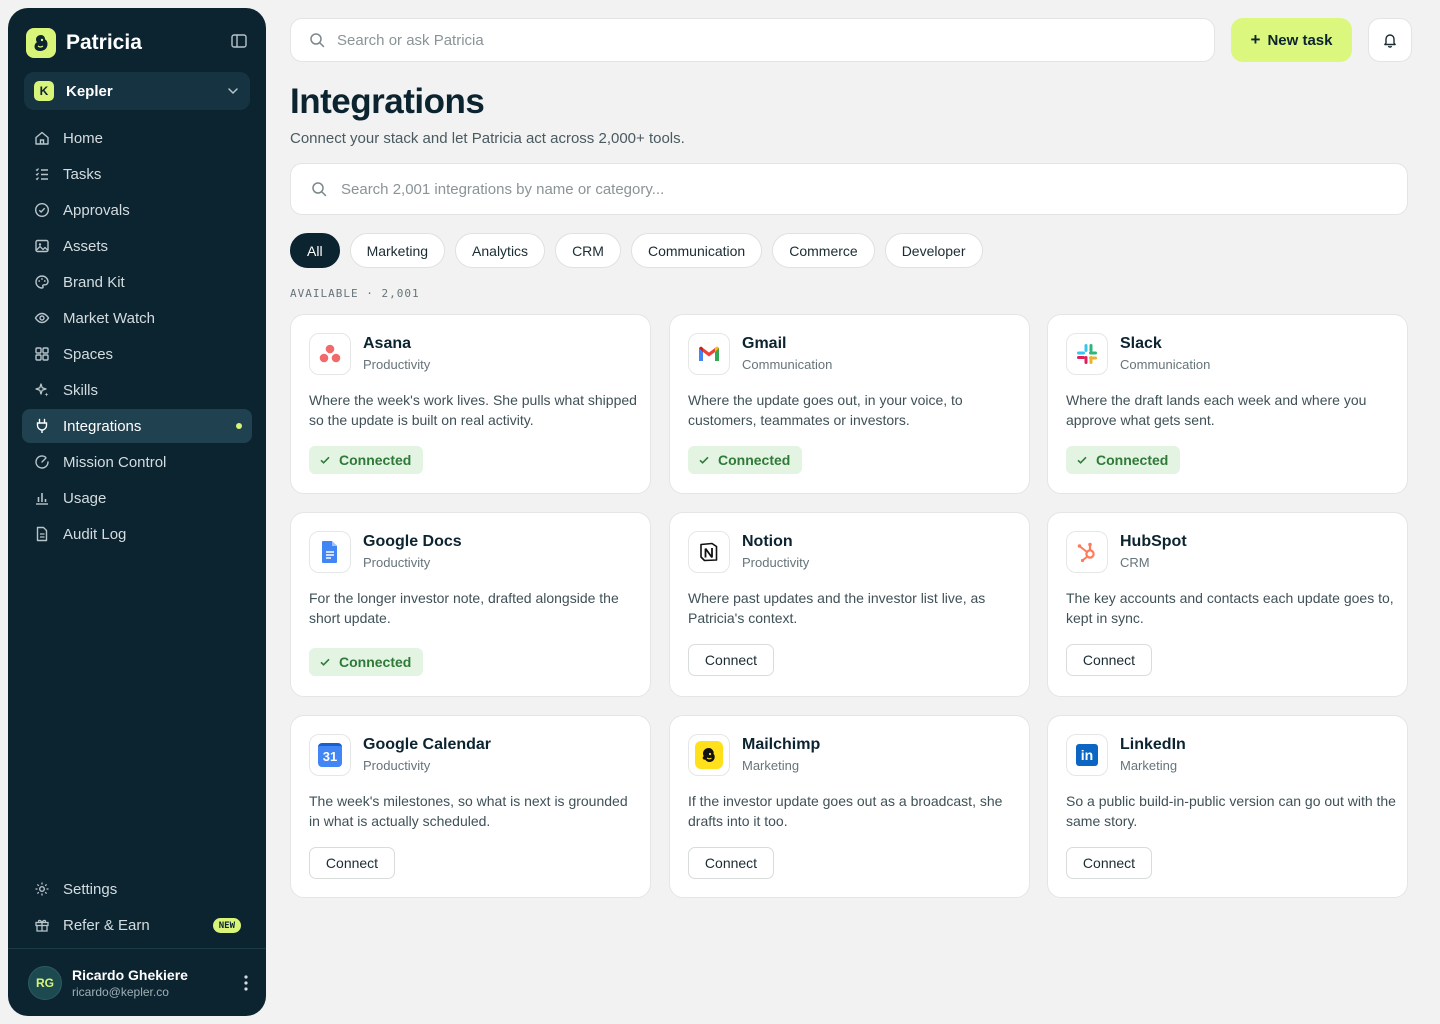 The image size is (1440, 1024). I want to click on calendar-logo-text: 31, so click(330, 755).